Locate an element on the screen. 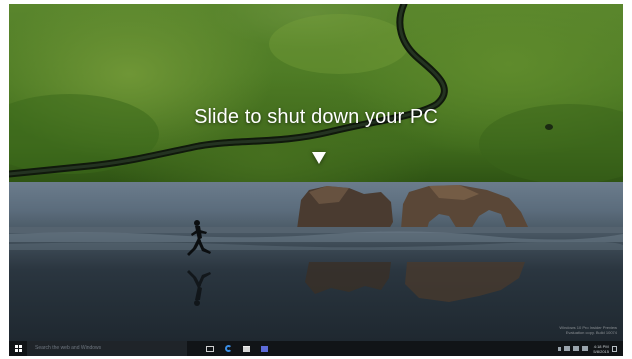  clock: 4:18 PM 5/8/2015 is located at coordinates (601, 349).